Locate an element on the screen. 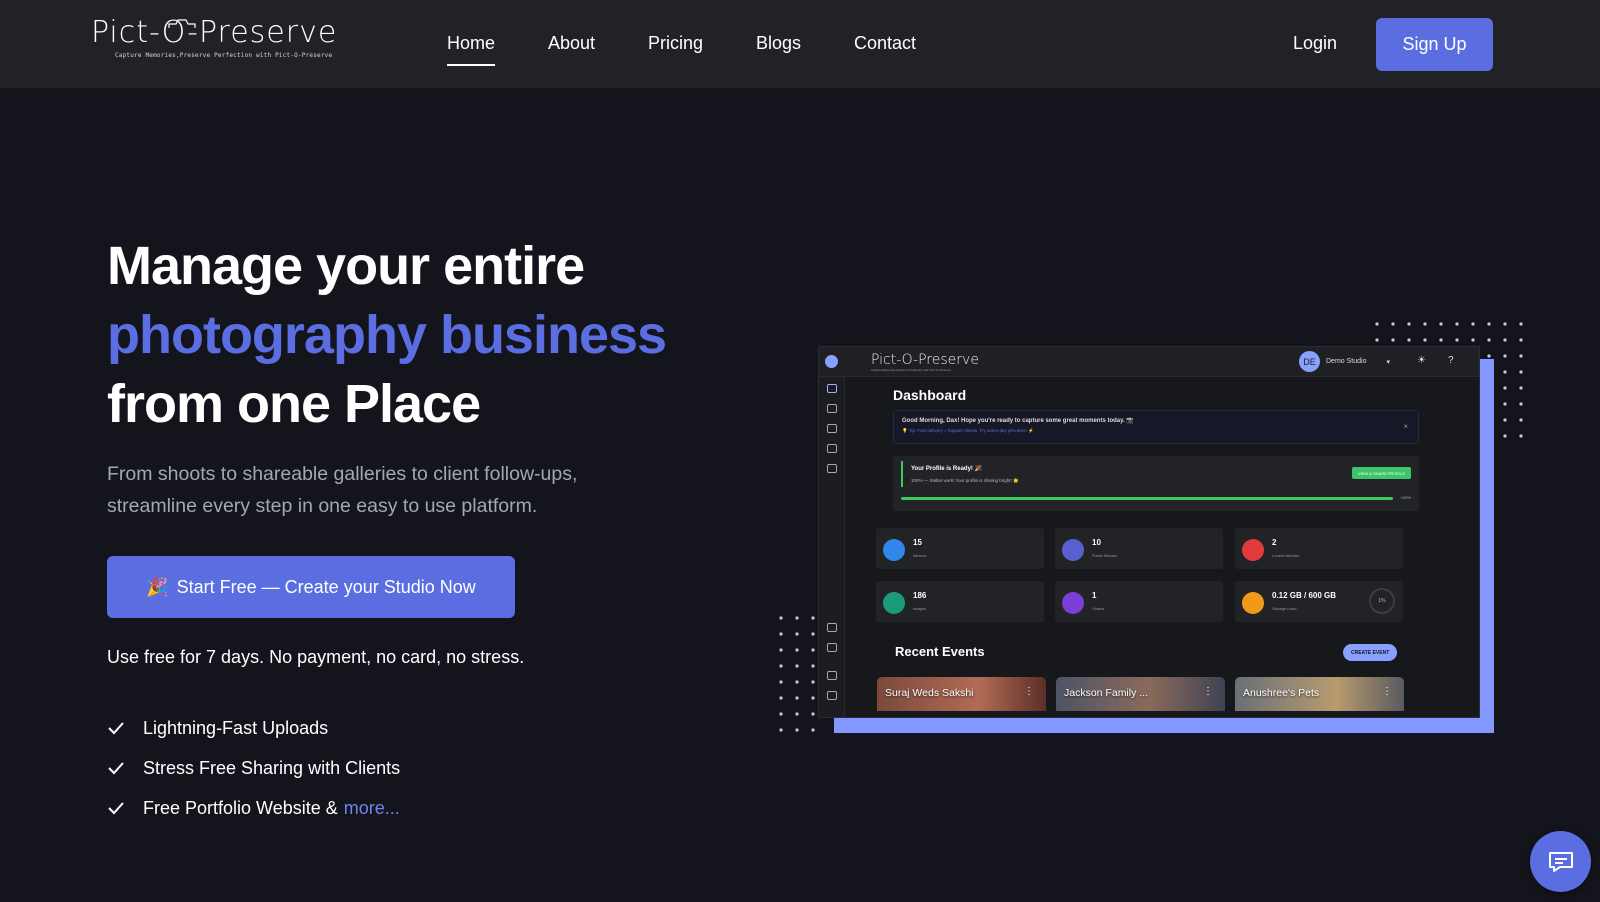 This screenshot has width=1600, height=902. nav-link-home: Home is located at coordinates (471, 49).